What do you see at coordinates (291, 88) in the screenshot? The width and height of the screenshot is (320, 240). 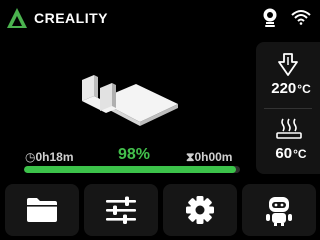 I see `nozzle-temperature: 220°C` at bounding box center [291, 88].